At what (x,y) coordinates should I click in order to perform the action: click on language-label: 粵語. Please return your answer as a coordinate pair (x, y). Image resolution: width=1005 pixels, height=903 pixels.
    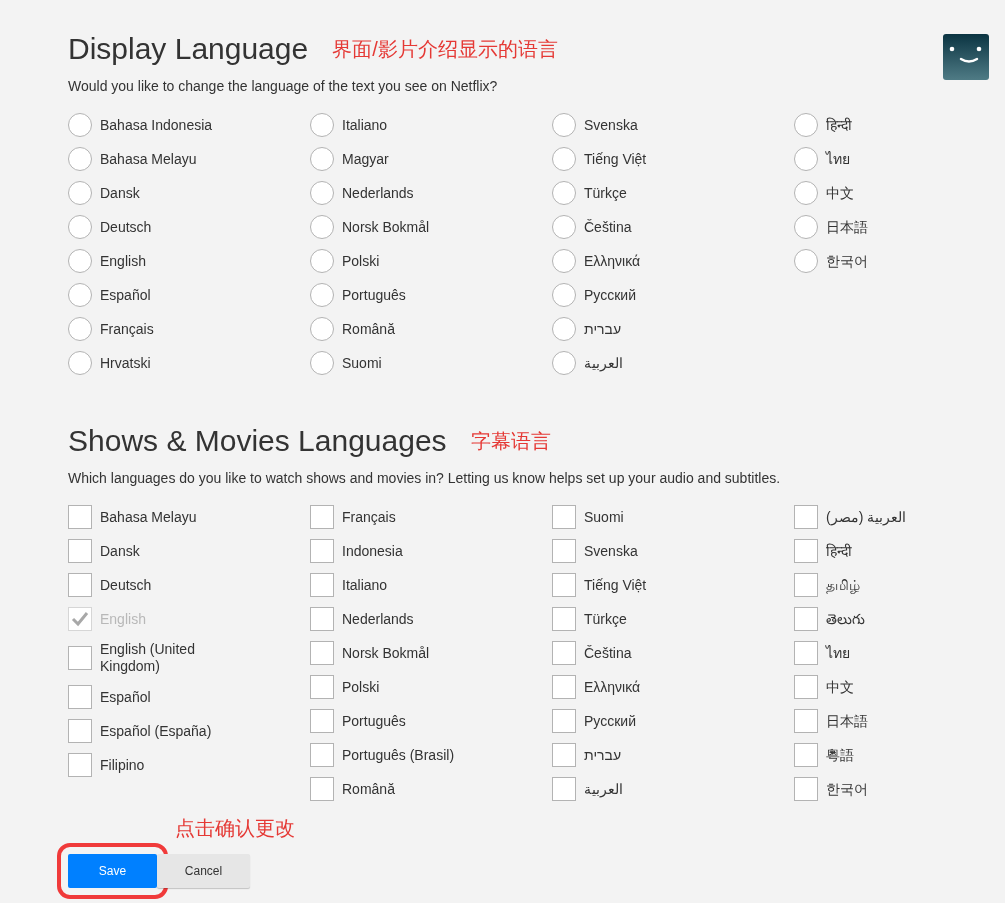
    Looking at the image, I should click on (840, 755).